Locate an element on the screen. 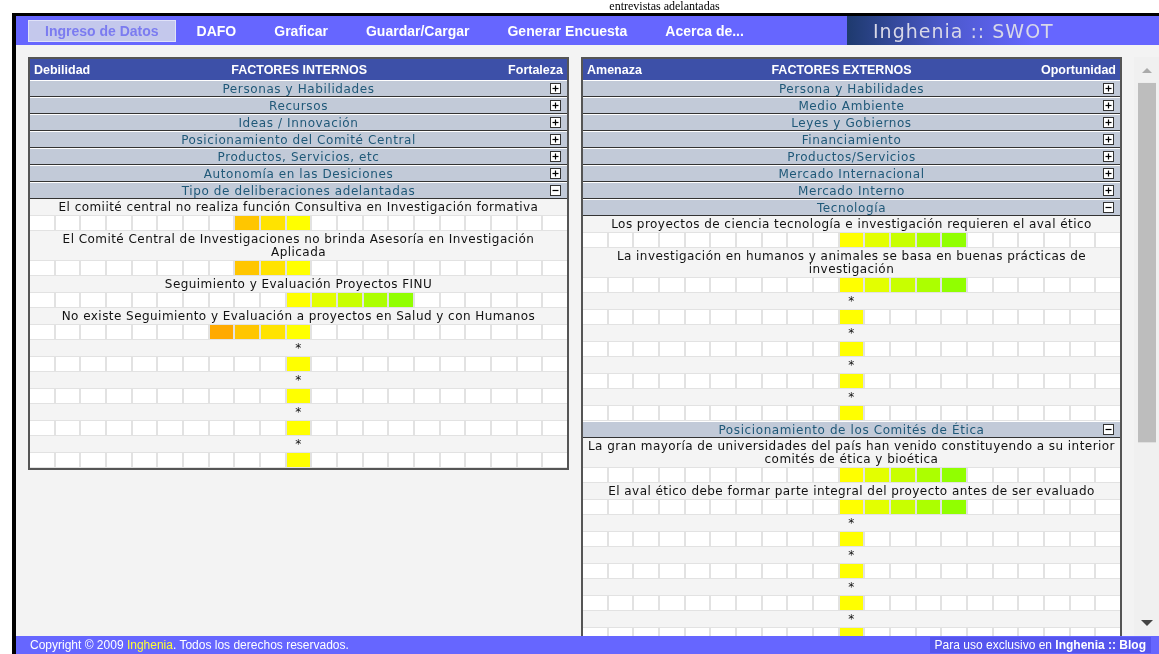 The image size is (1159, 654). category-row: Recursos is located at coordinates (298, 105).